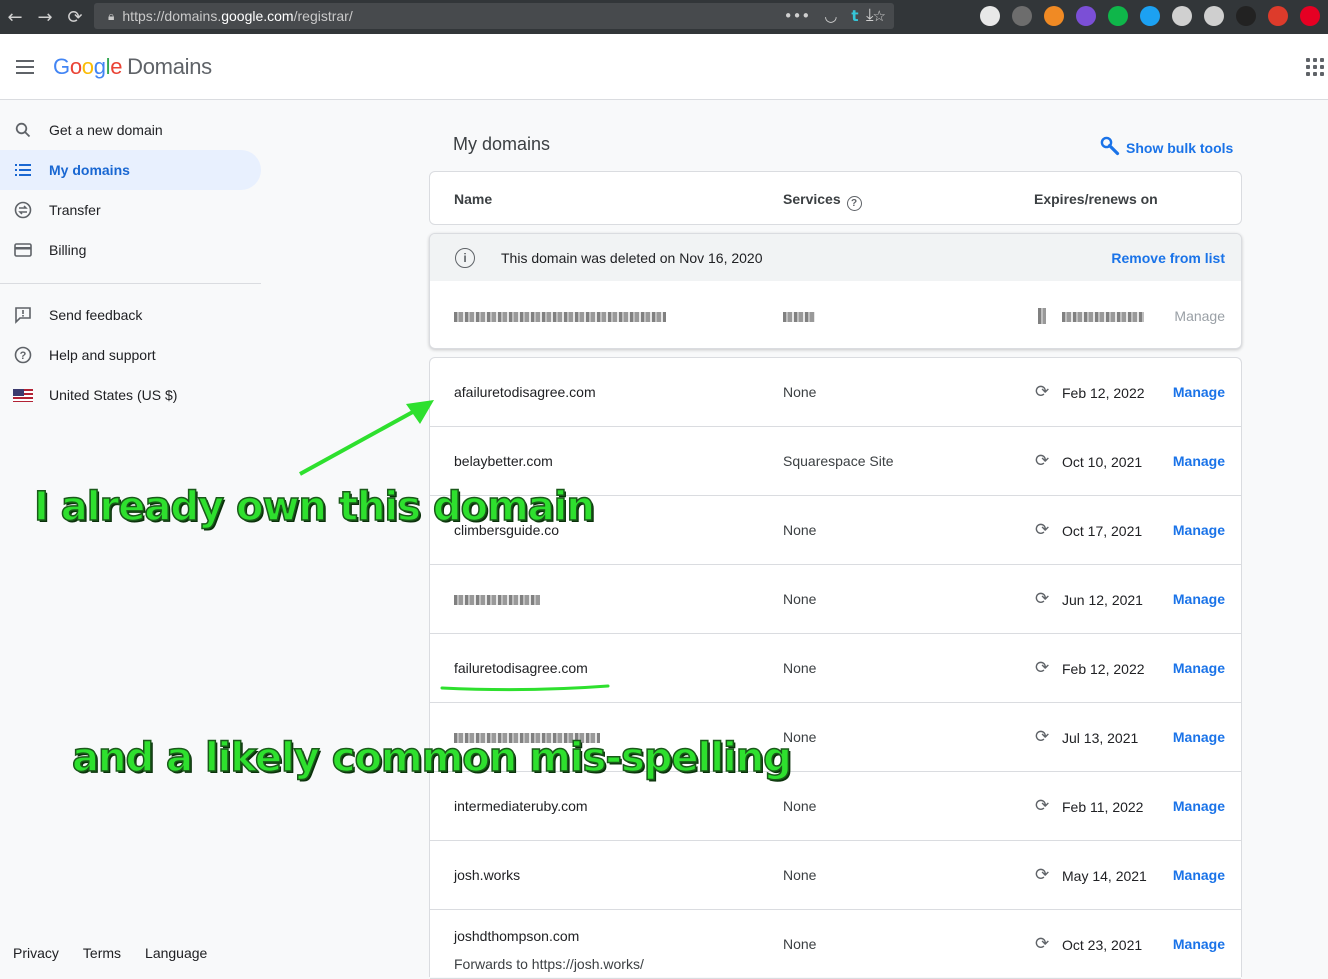 This screenshot has height=979, width=1328. I want to click on table-row: josh.works None ⟳ May 14, 2021 Manage, so click(835, 875).